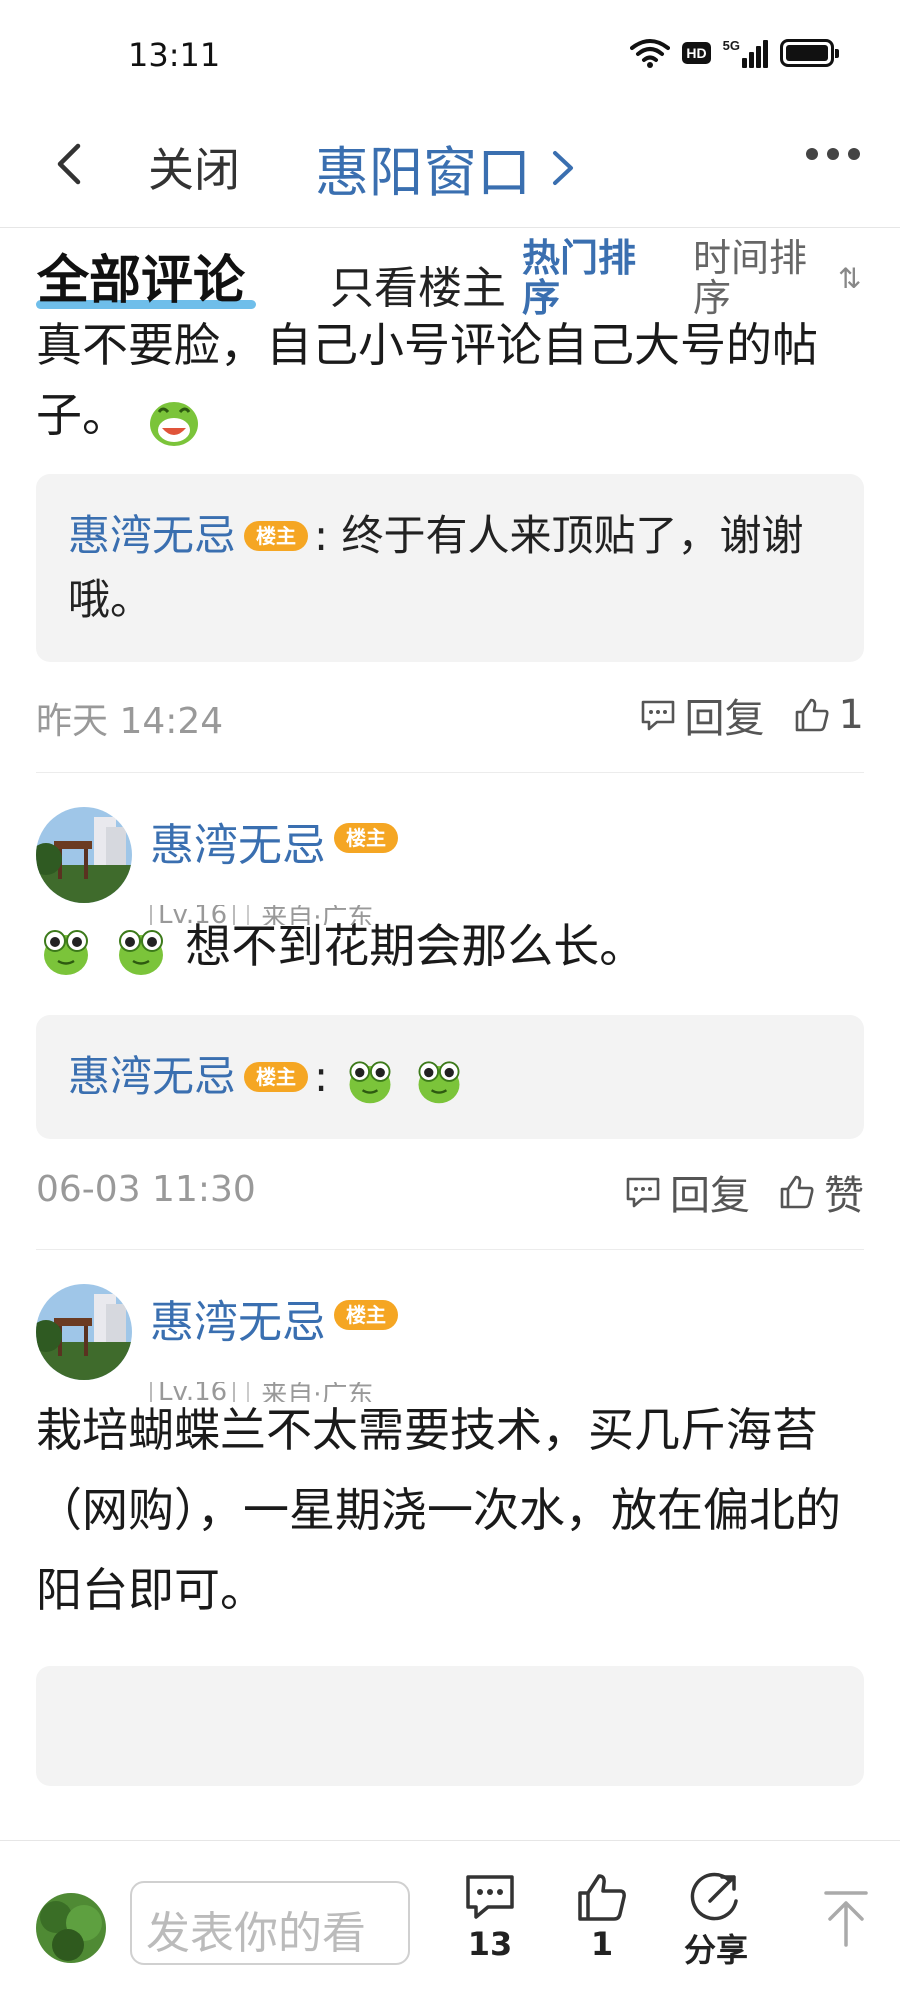 The width and height of the screenshot is (900, 2000). Describe the element at coordinates (418, 284) in the screenshot. I see `tab-only-op: 只看楼主` at that location.